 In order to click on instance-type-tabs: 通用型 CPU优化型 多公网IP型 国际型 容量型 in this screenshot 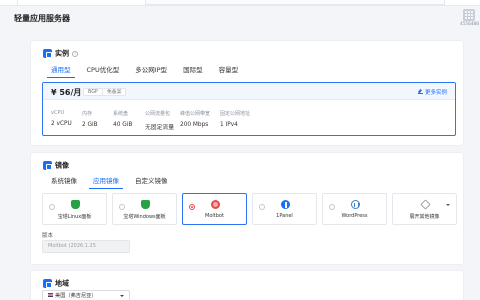, I will do `click(144, 70)`.